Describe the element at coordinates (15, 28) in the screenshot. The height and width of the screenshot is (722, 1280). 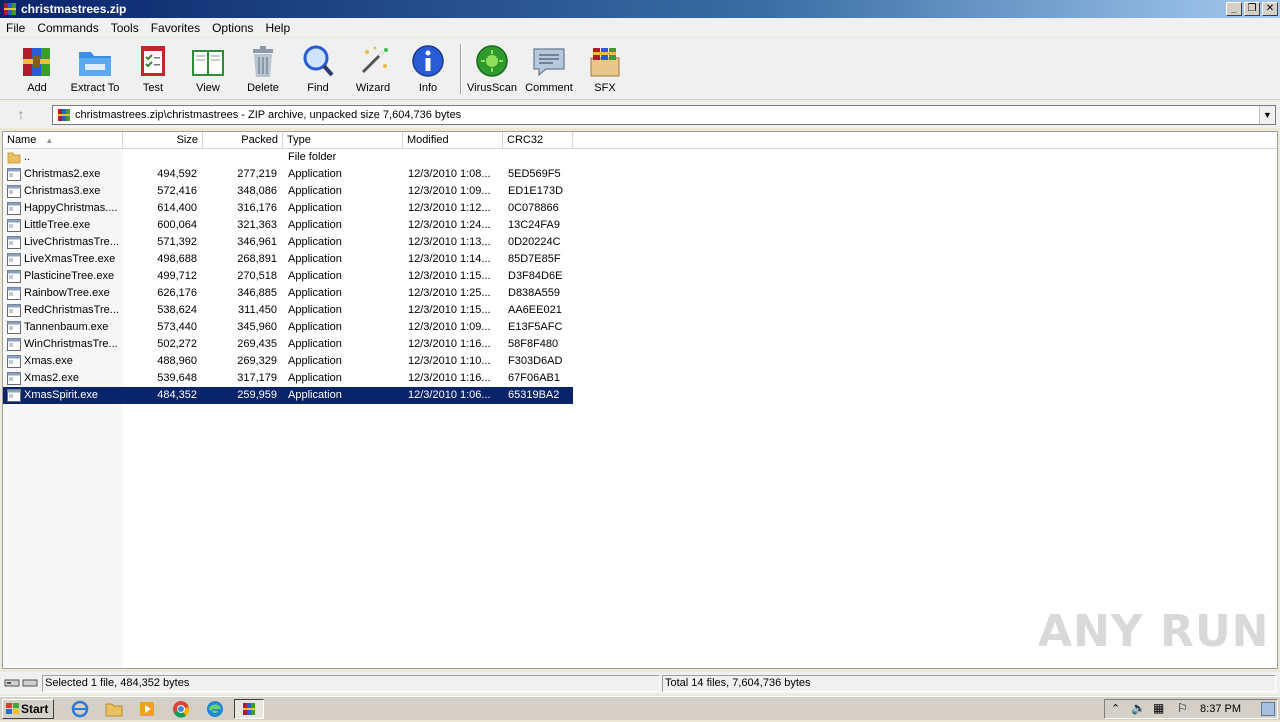
I see `menu-file: File` at that location.